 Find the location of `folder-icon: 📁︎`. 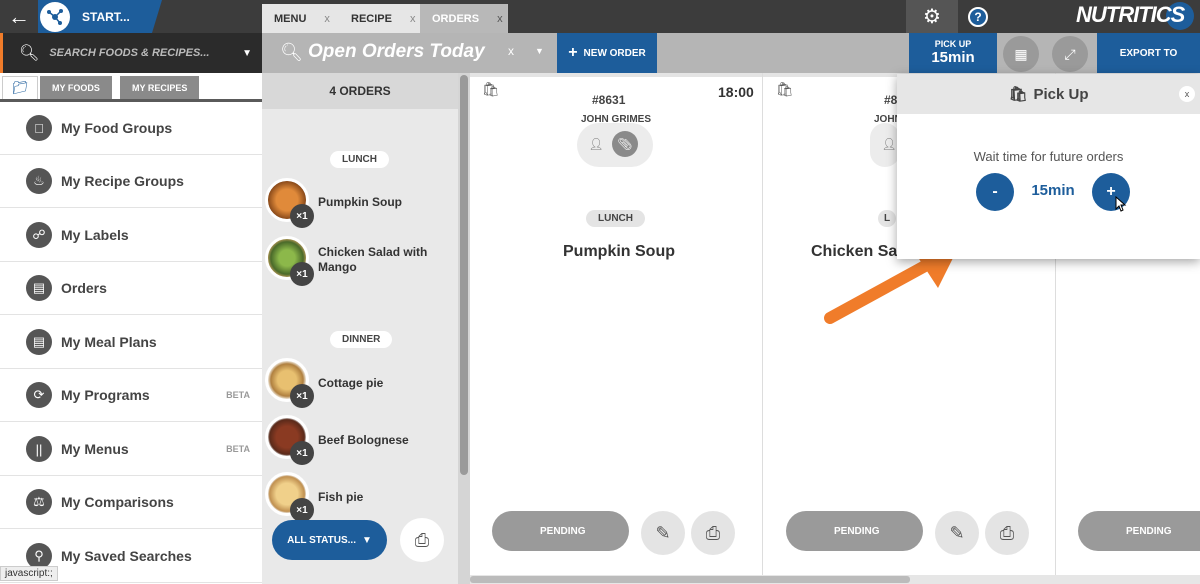

folder-icon: 📁︎ is located at coordinates (20, 87).